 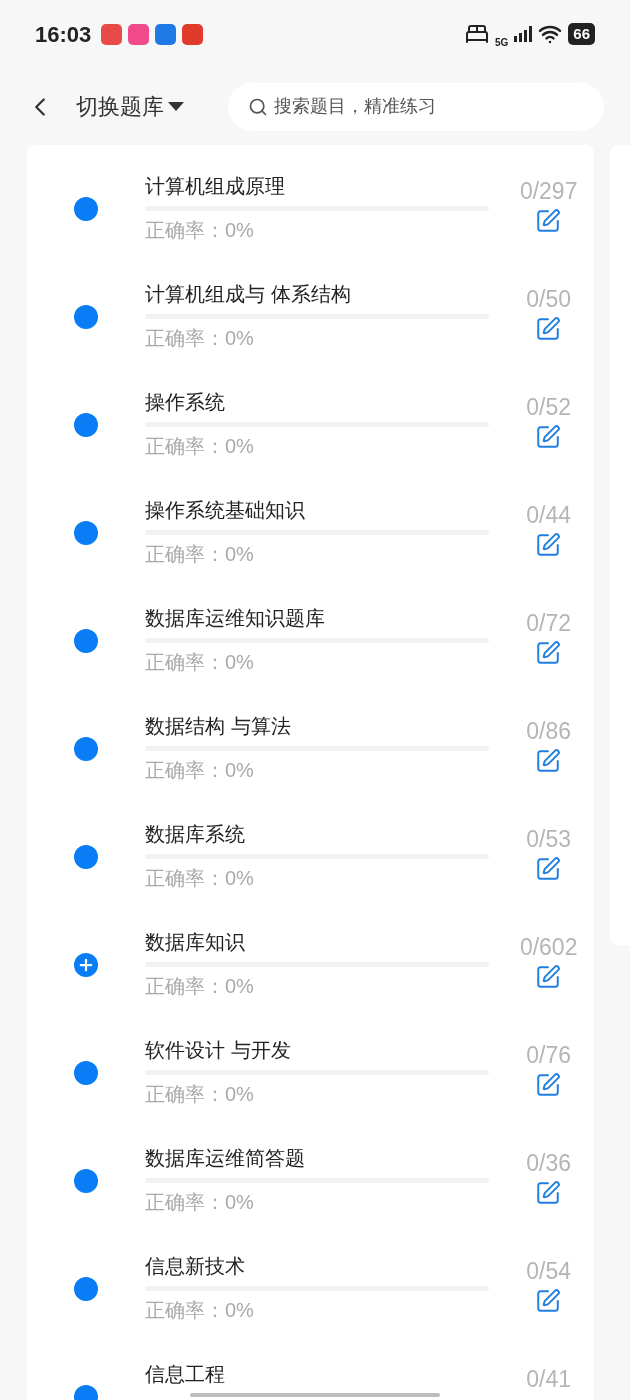 What do you see at coordinates (130, 106) in the screenshot?
I see `bank-switch-dropdown: 切换题库` at bounding box center [130, 106].